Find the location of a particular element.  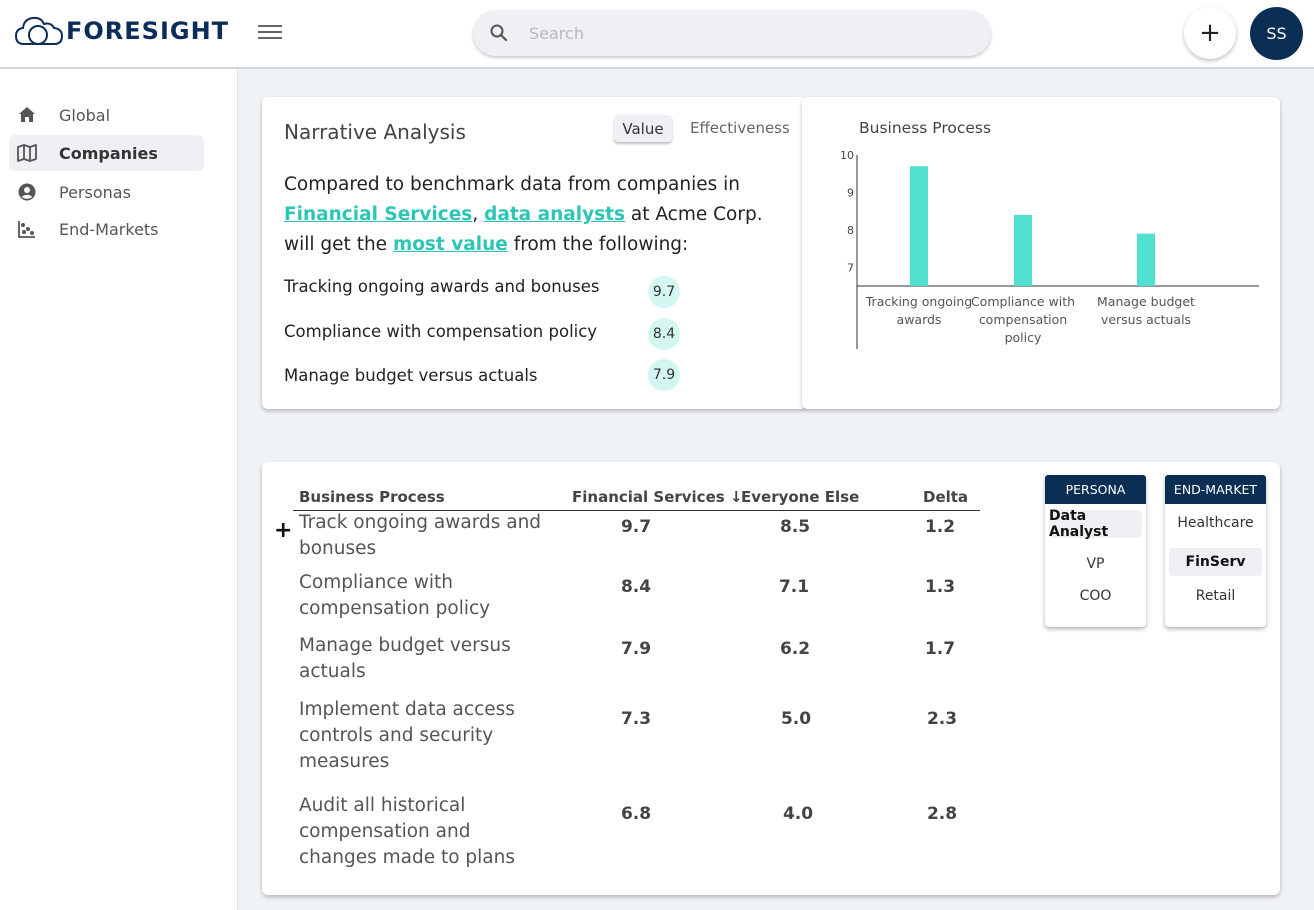

narrative-row-label: Compliance with compensation policy is located at coordinates (441, 331).